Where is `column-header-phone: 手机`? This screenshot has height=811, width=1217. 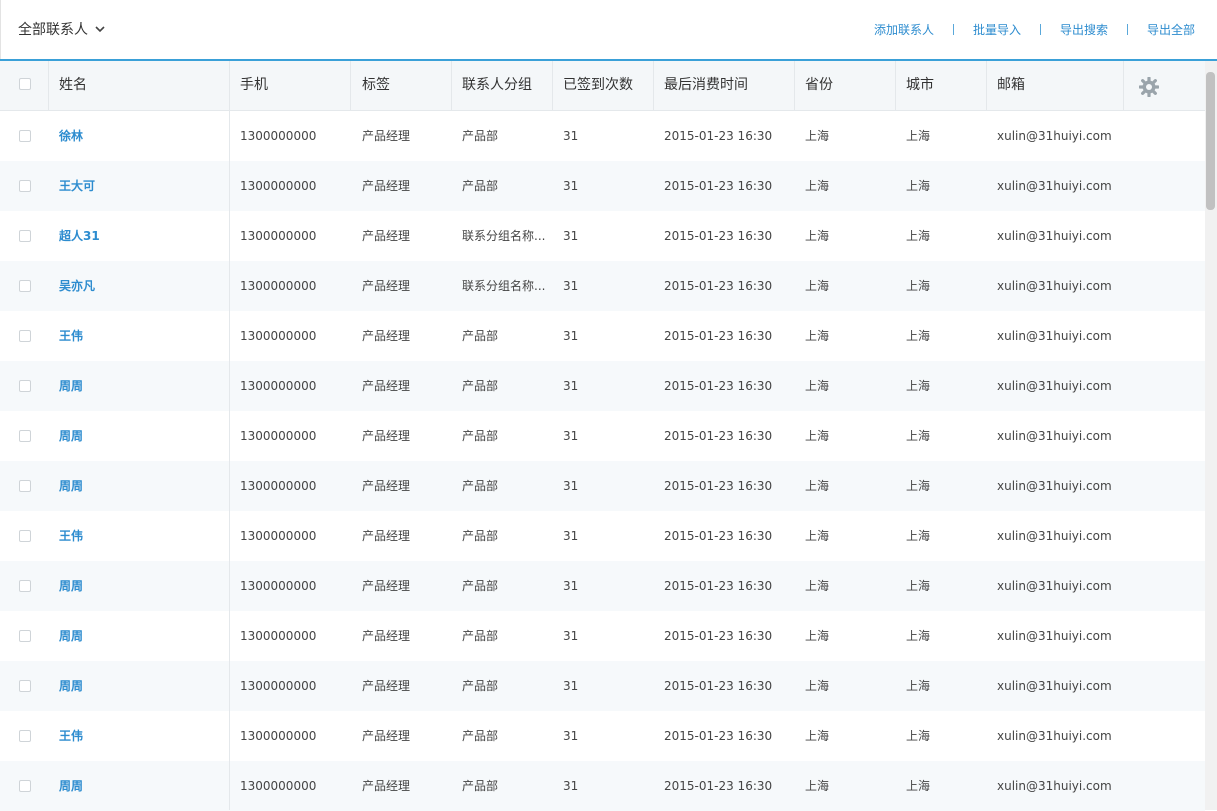
column-header-phone: 手机 is located at coordinates (254, 85).